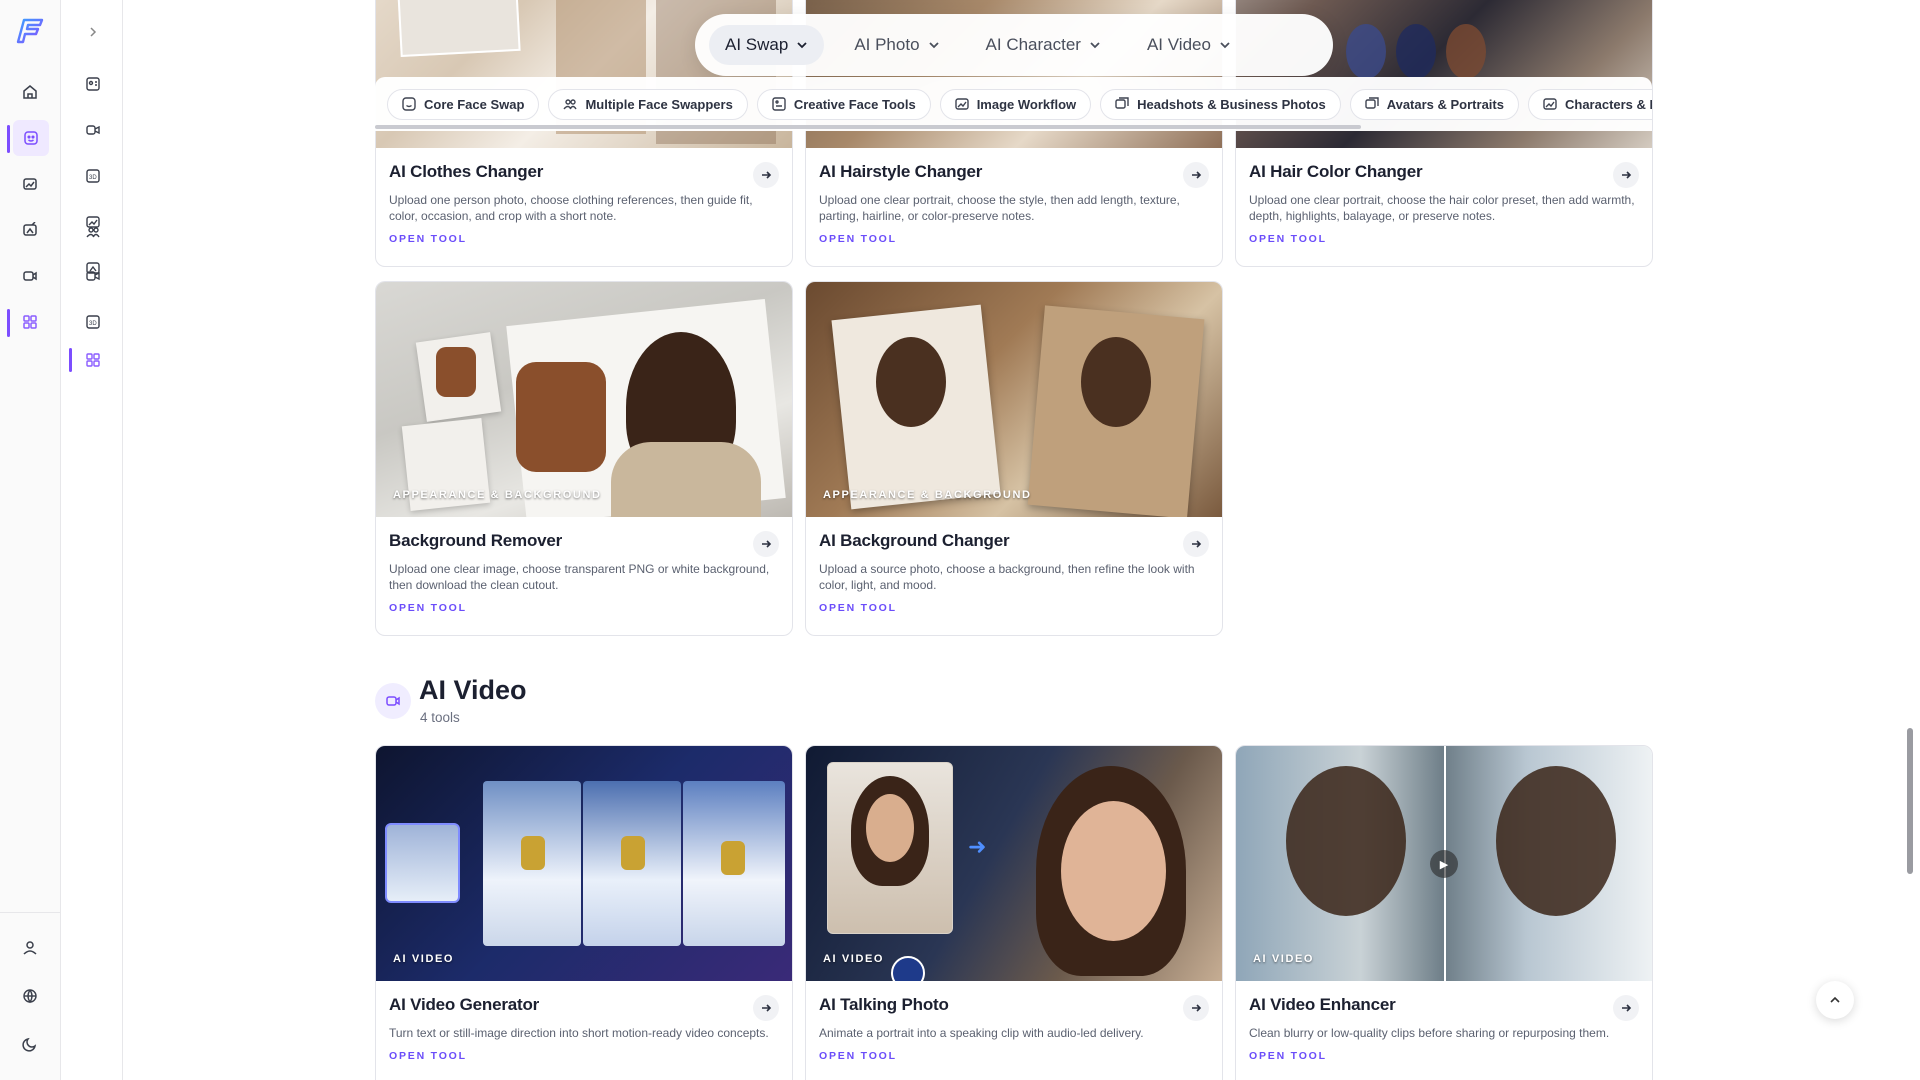 This screenshot has width=1920, height=1080. Describe the element at coordinates (1336, 171) in the screenshot. I see `card-title: AI Hair Color Changer` at that location.